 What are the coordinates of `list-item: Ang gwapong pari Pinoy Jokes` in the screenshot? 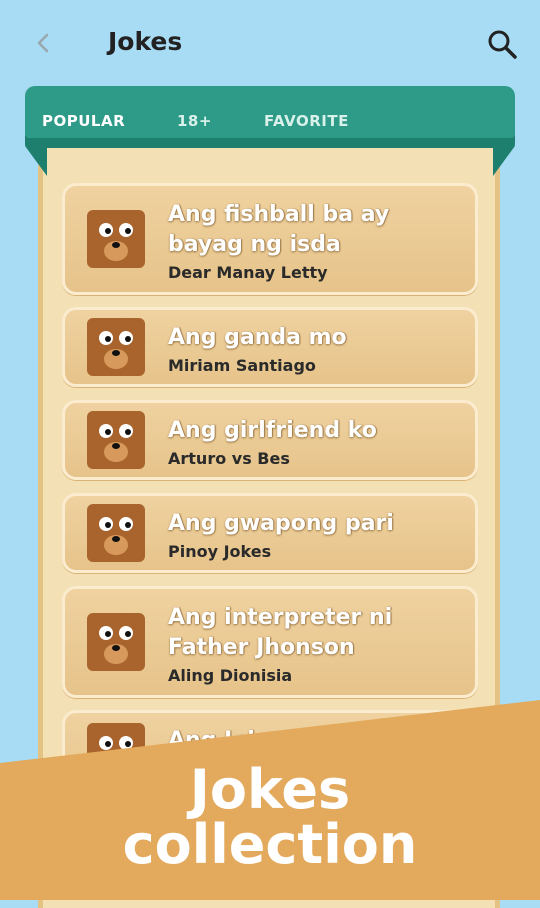 It's located at (270, 533).